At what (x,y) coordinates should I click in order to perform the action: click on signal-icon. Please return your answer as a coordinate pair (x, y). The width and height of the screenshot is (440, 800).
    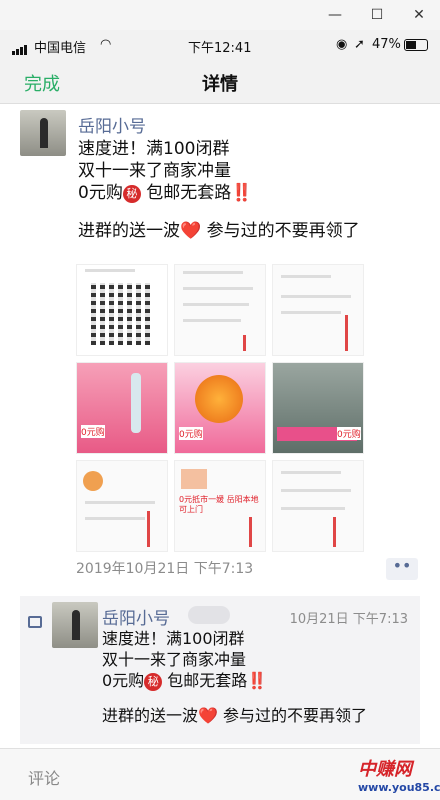
    Looking at the image, I should click on (20, 47).